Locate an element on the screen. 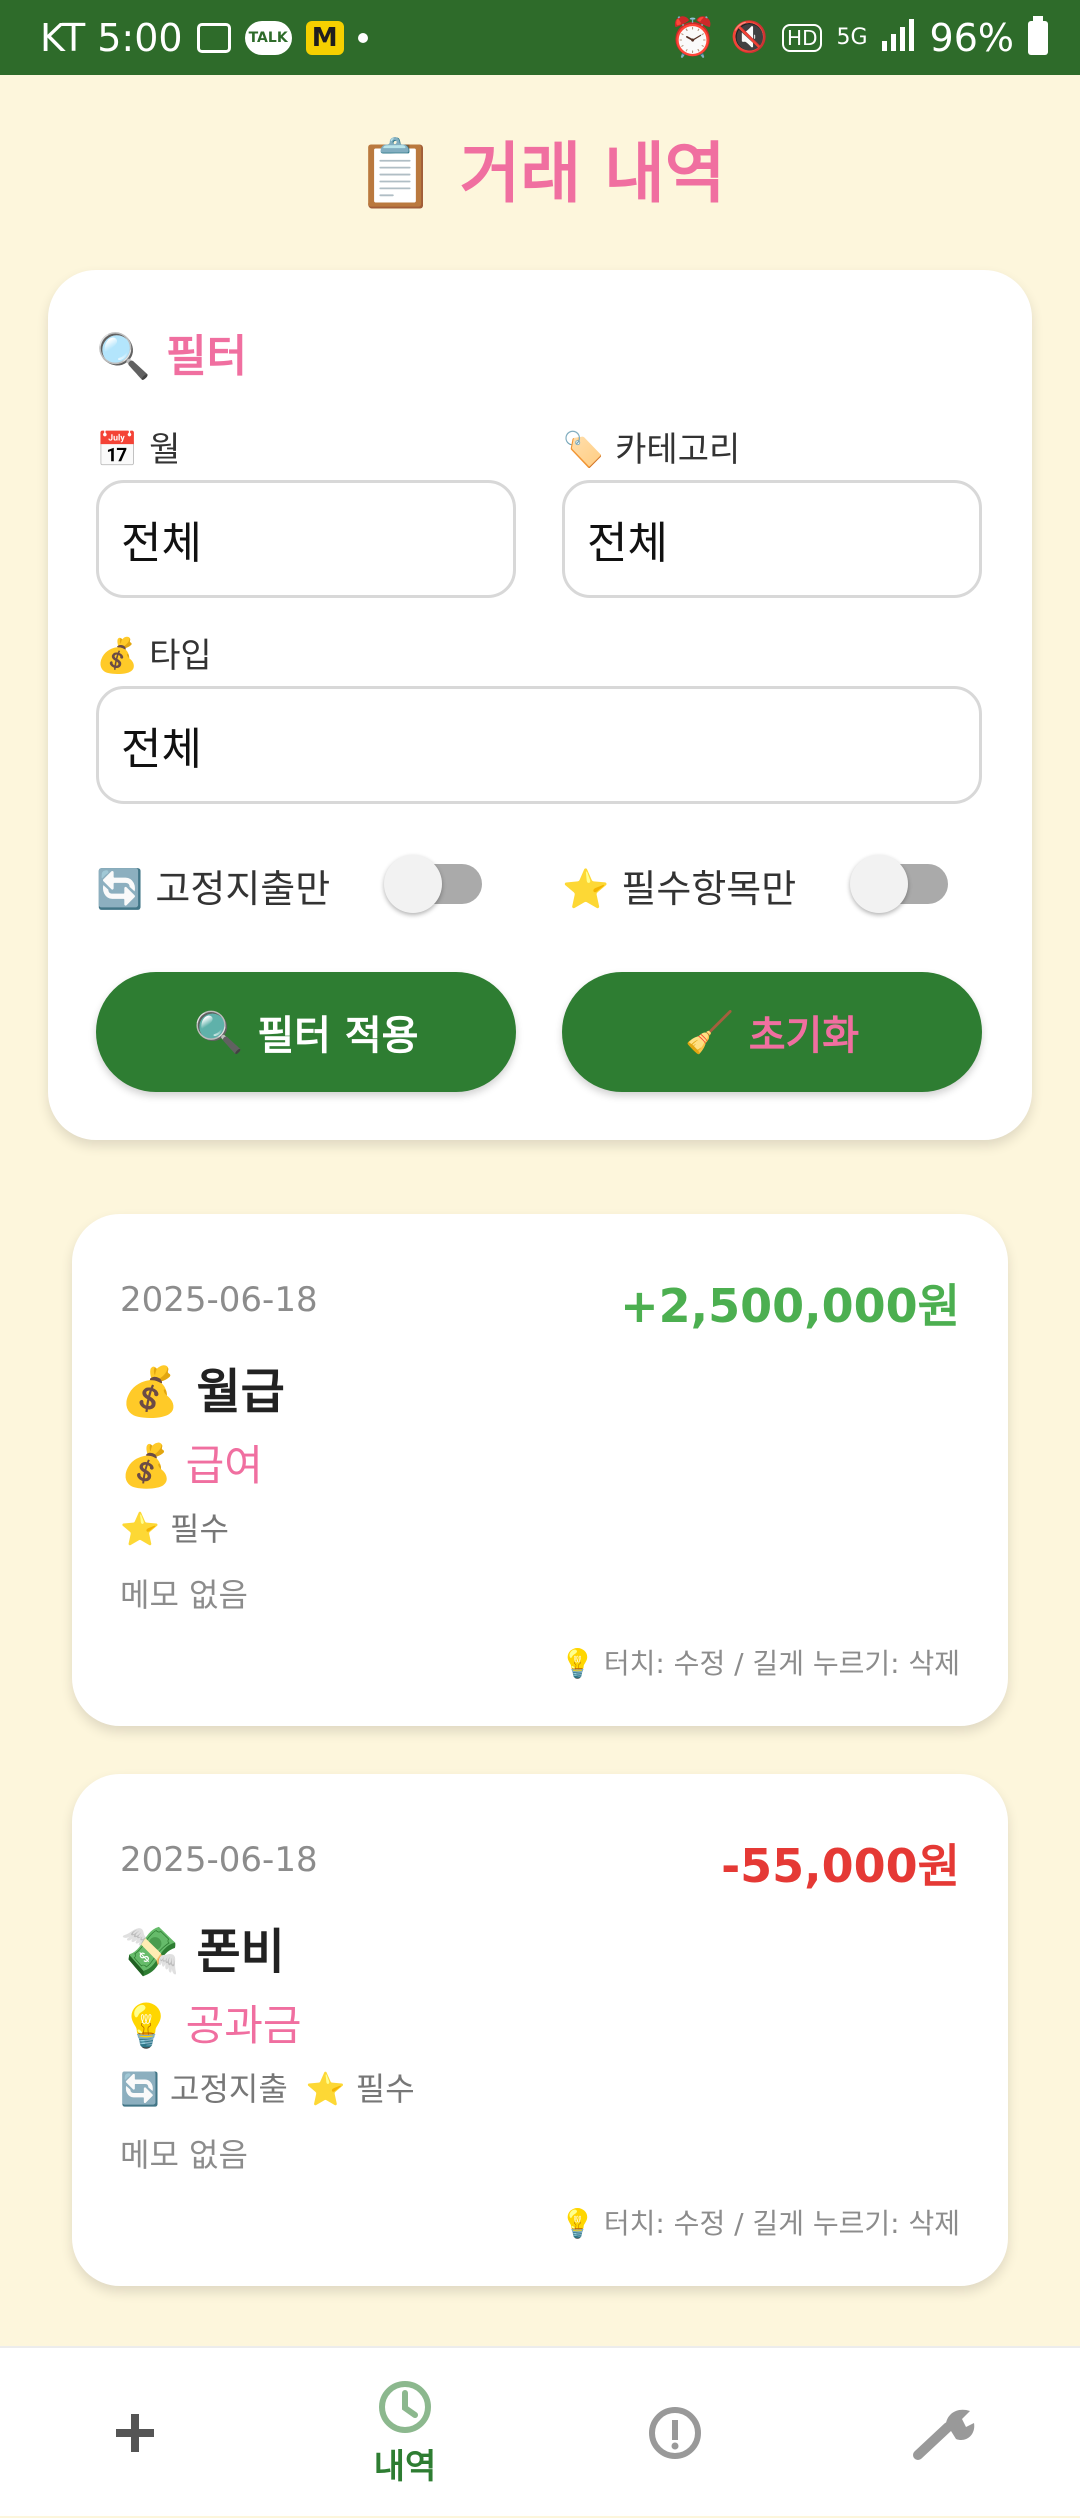  tag-fixed: 🔄 고정지출 is located at coordinates (204, 2087).